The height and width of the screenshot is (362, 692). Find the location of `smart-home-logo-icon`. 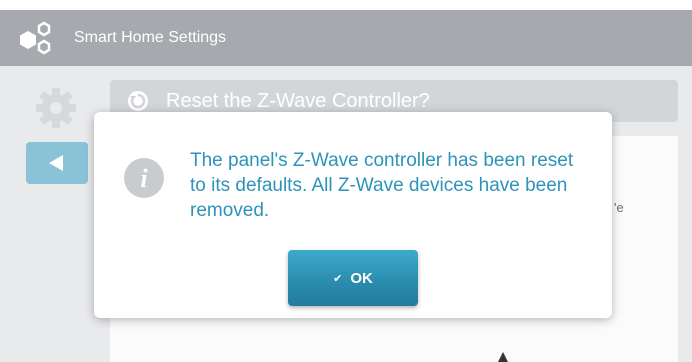

smart-home-logo-icon is located at coordinates (35, 38).